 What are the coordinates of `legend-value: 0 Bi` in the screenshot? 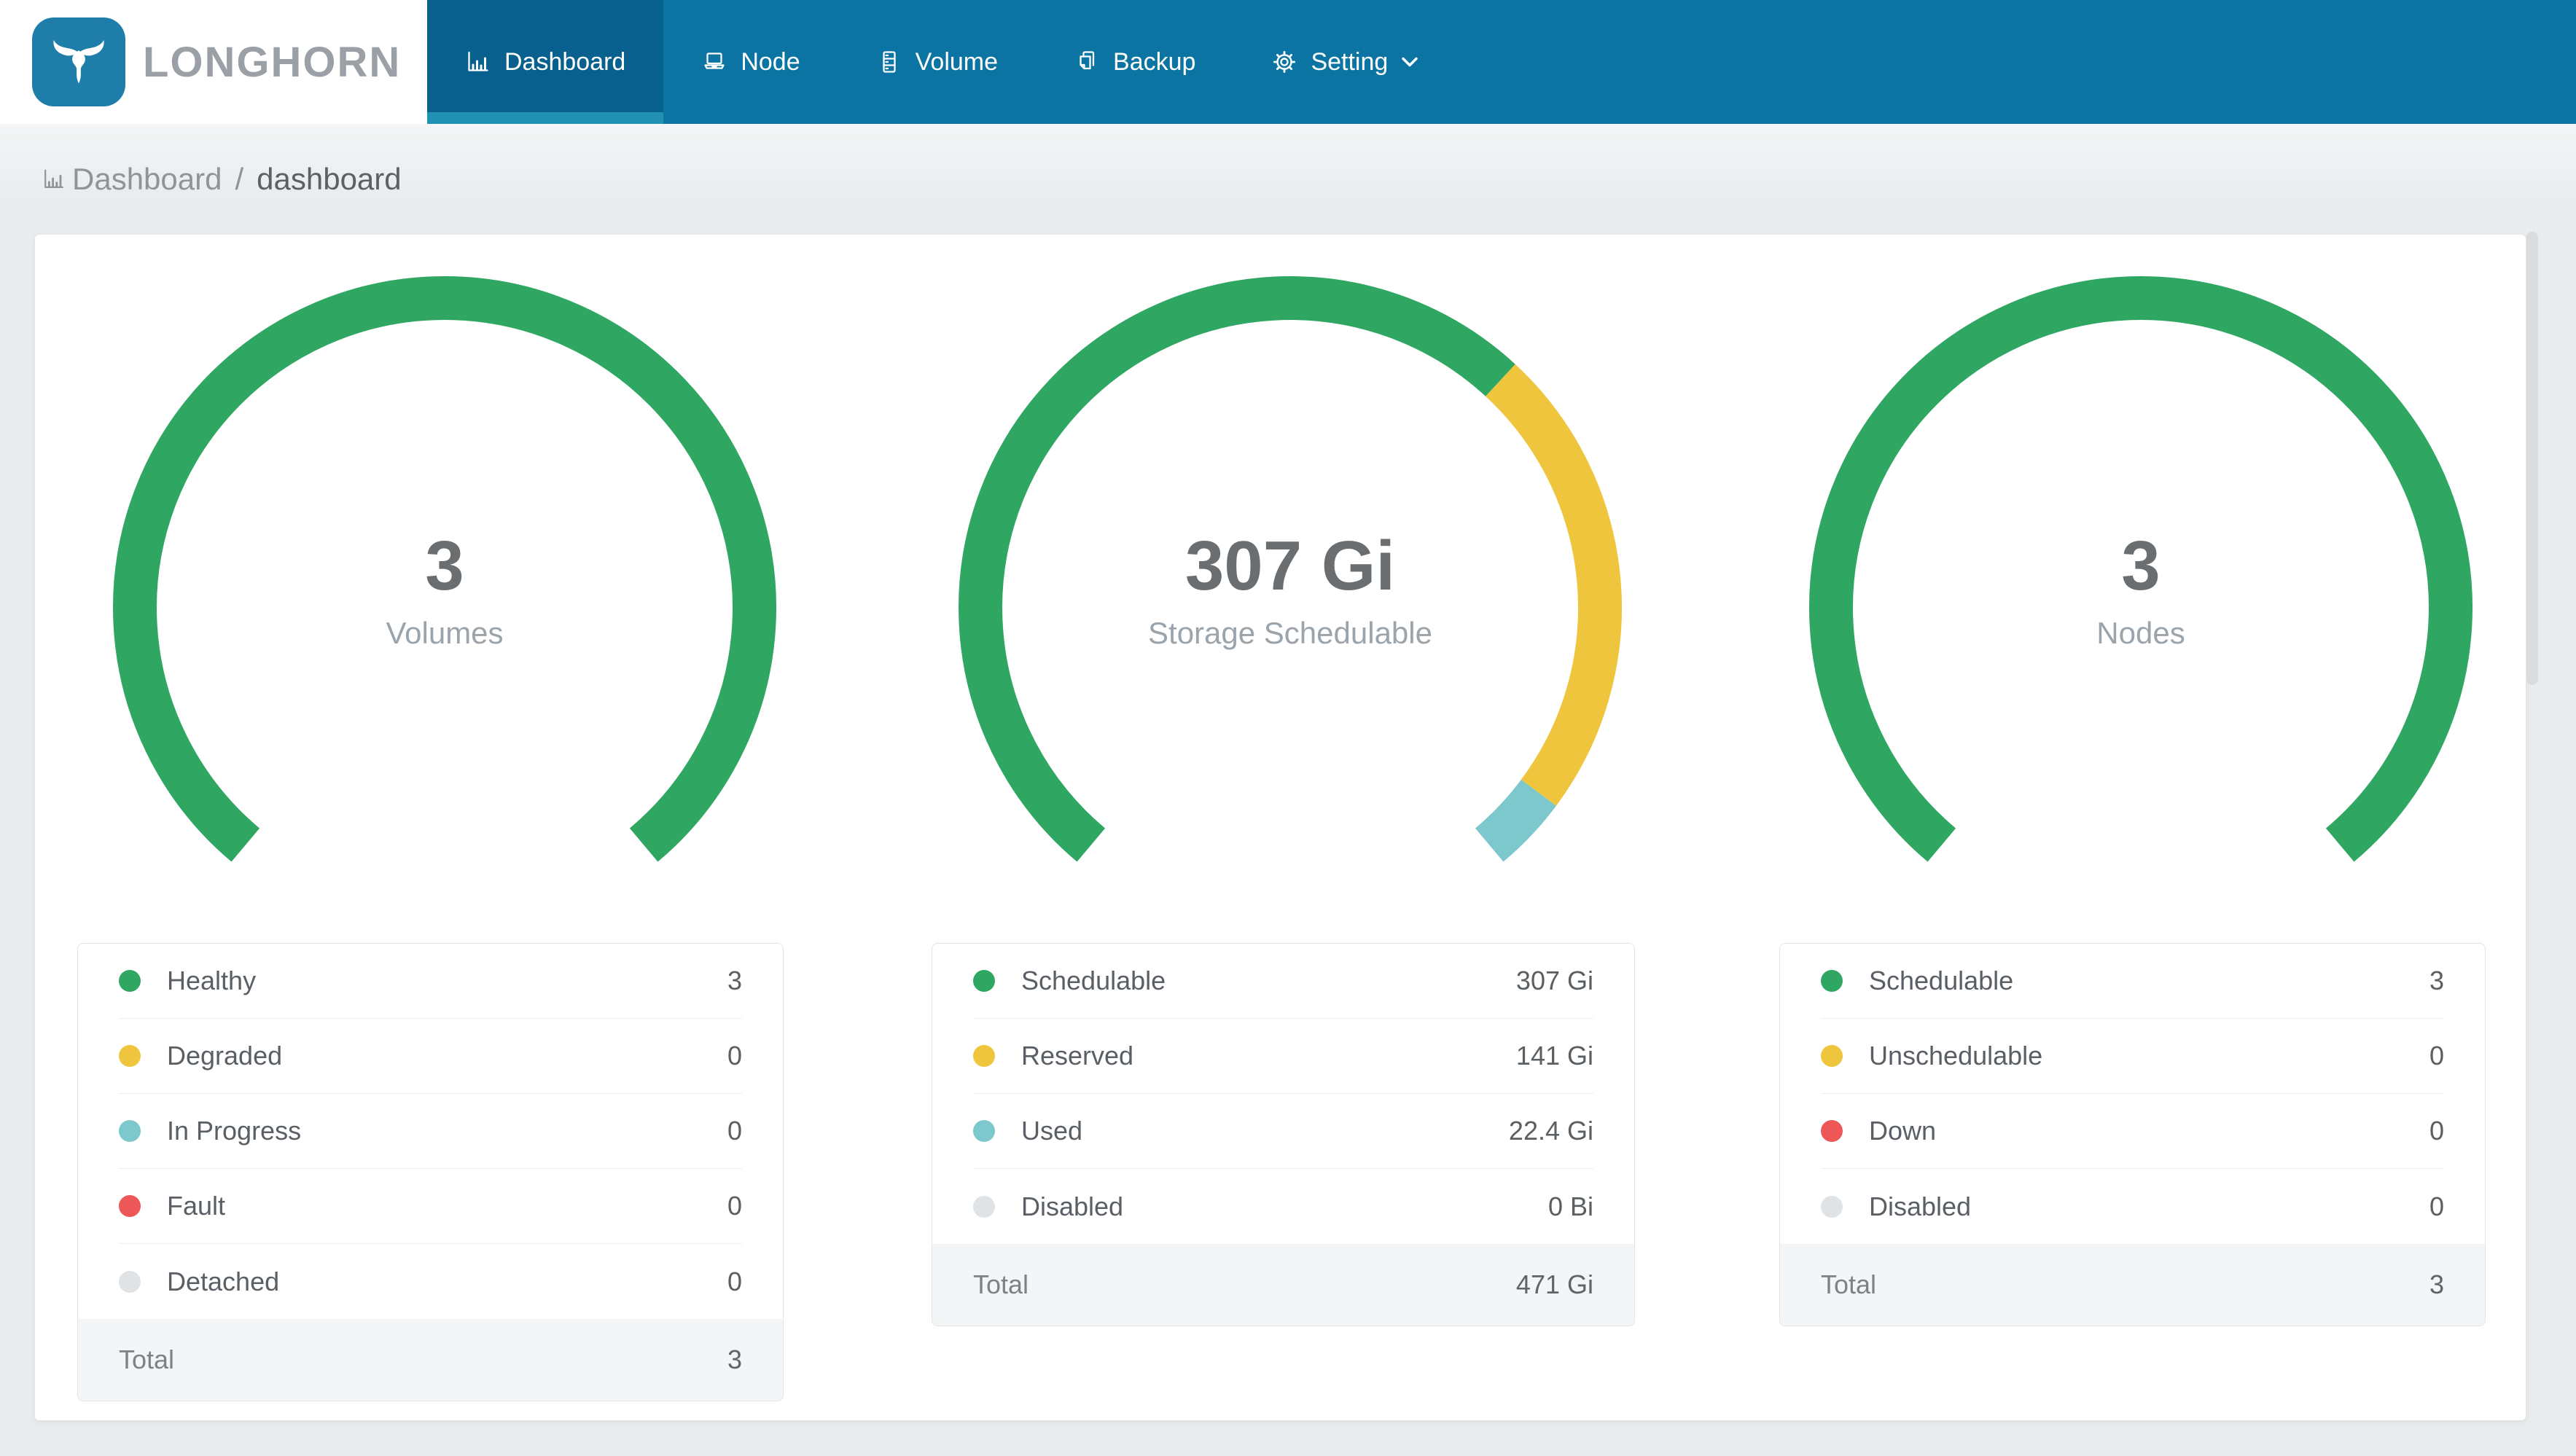 It's located at (1570, 1206).